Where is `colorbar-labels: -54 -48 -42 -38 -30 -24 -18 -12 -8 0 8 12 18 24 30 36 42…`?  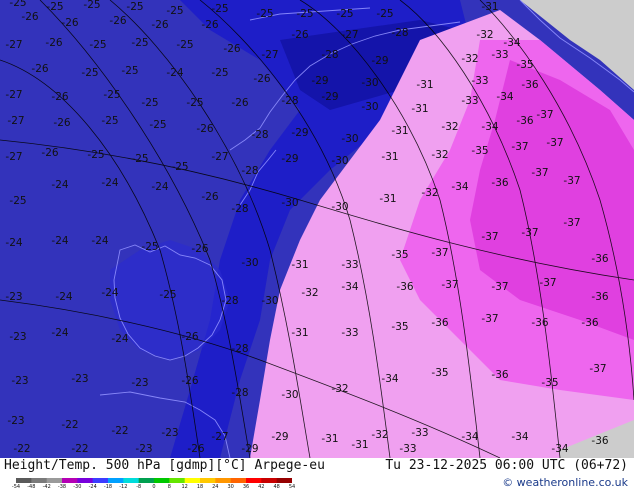
colorbar-labels: -54 -48 -42 -38 -30 -24 -18 -12 -8 0 8 12 18 24 30 36 42… is located at coordinates (159, 488).